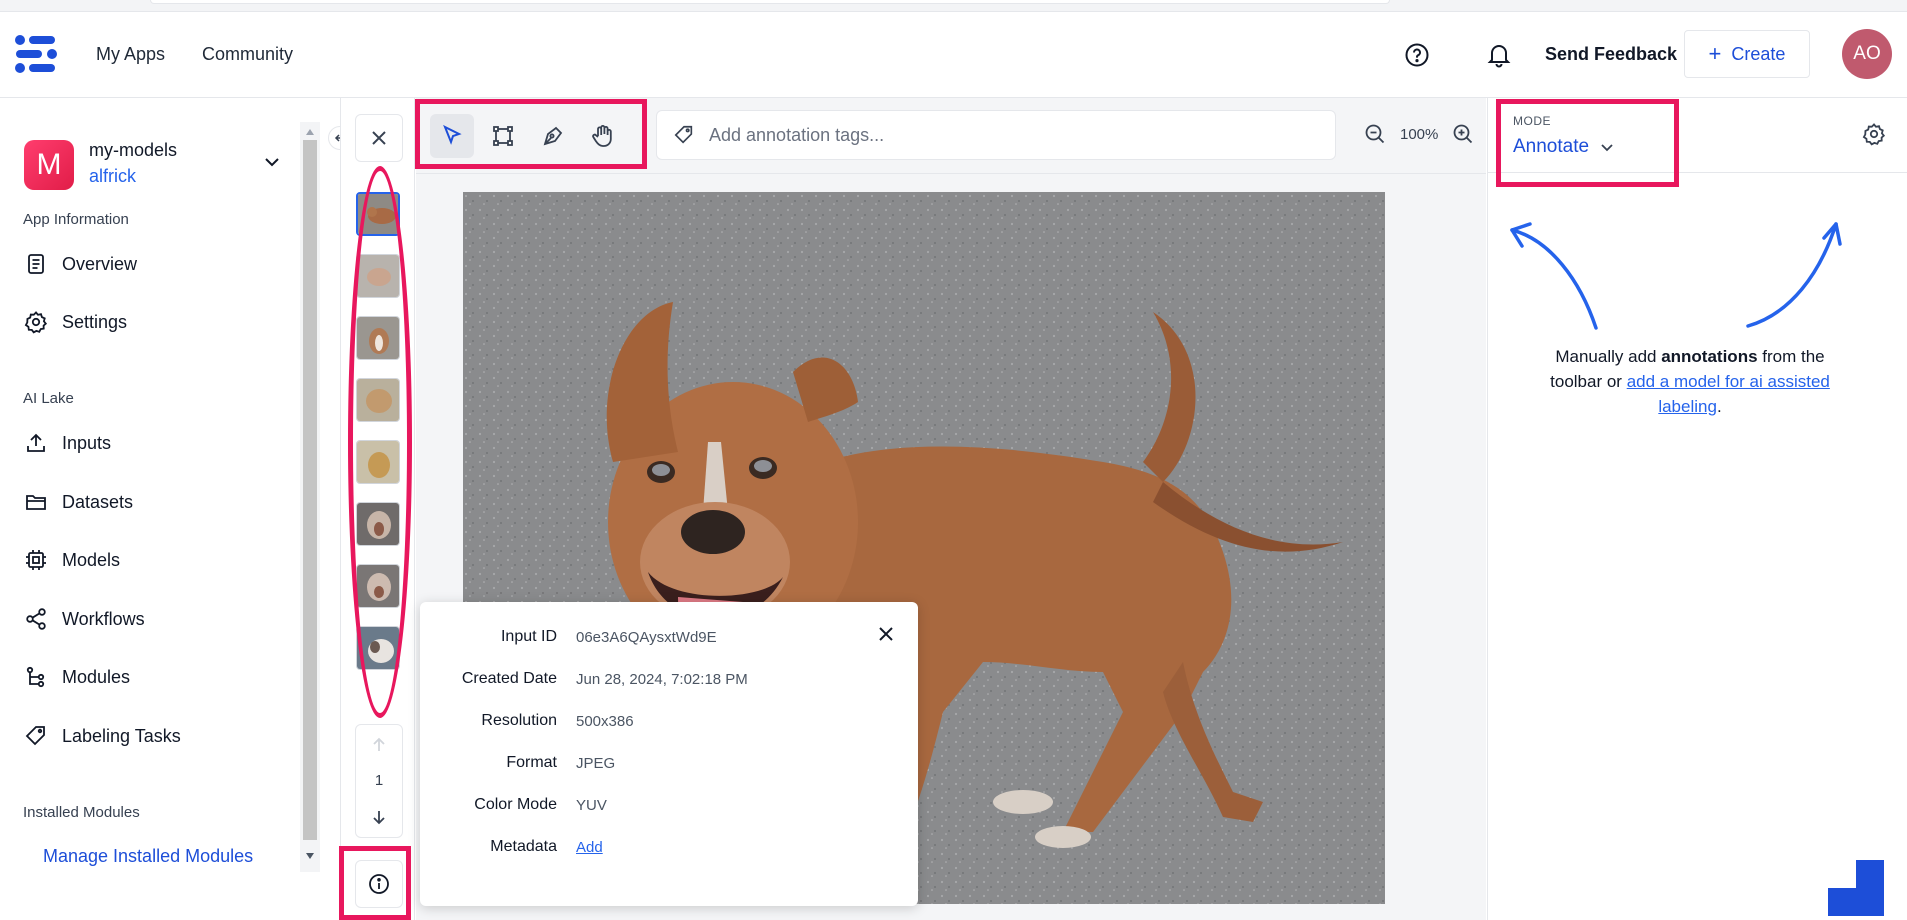  I want to click on info-value-format: JPEG, so click(596, 763).